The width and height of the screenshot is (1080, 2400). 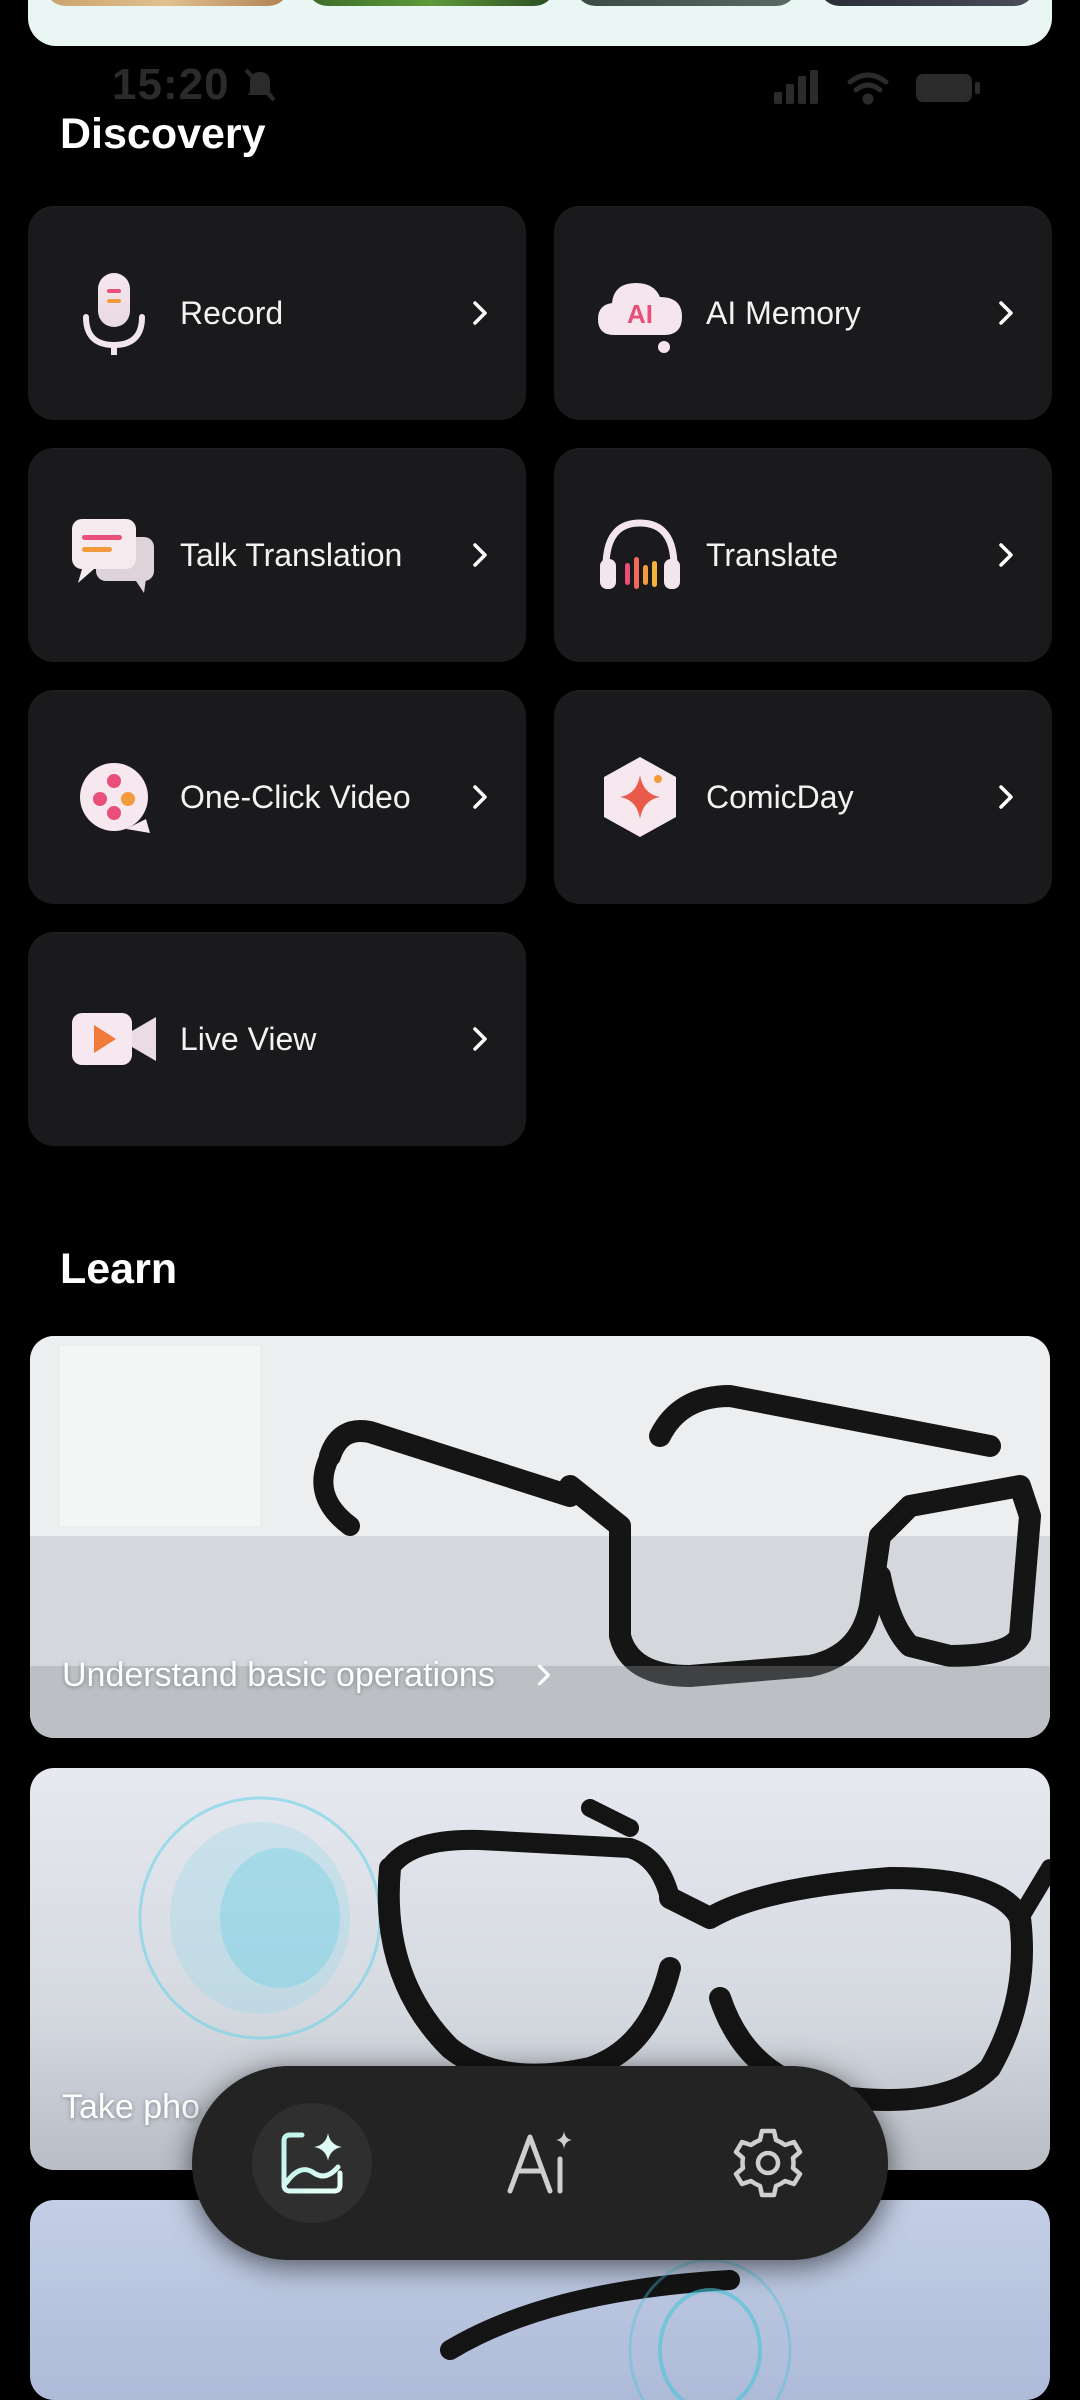 I want to click on muted-bell-icon, so click(x=260, y=89).